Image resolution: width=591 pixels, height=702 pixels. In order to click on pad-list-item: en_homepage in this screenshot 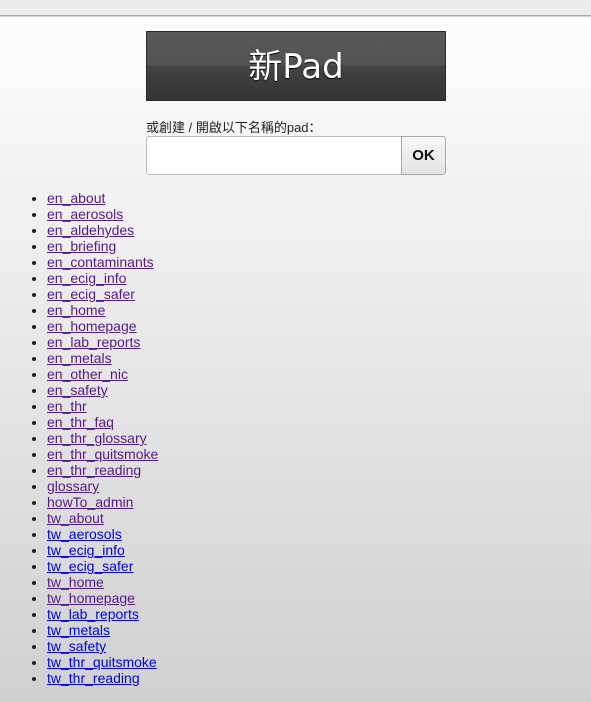, I will do `click(102, 326)`.